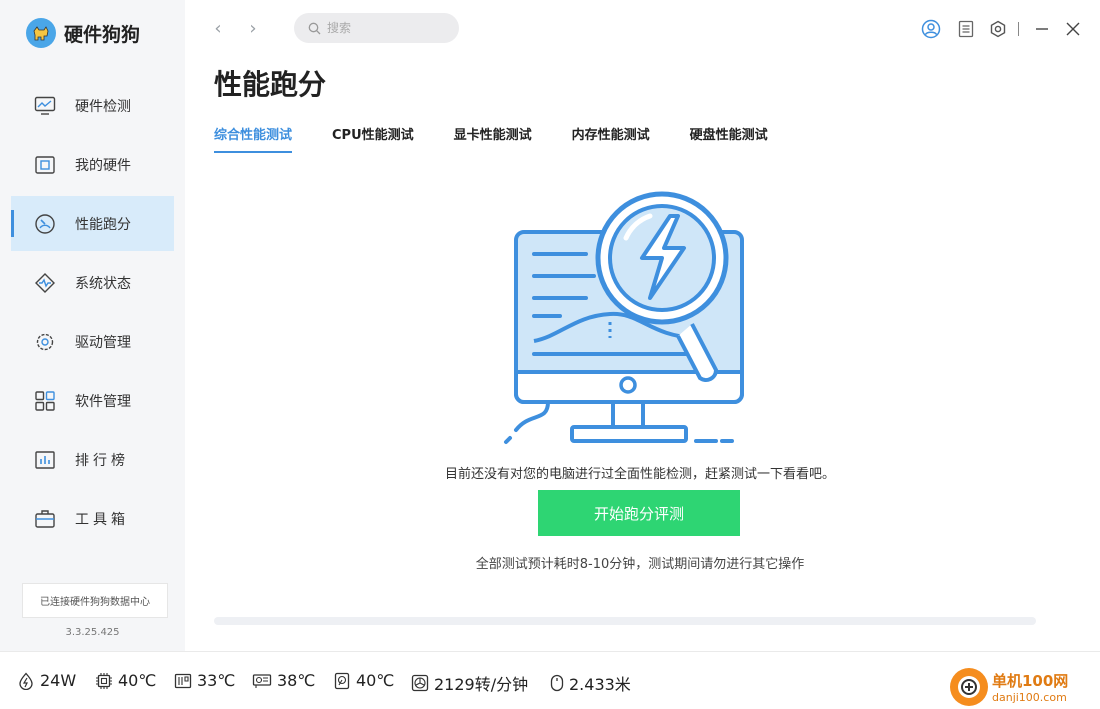 Image resolution: width=1100 pixels, height=709 pixels. I want to click on sidebar-item-benchmark: 性能跑分, so click(92, 223).